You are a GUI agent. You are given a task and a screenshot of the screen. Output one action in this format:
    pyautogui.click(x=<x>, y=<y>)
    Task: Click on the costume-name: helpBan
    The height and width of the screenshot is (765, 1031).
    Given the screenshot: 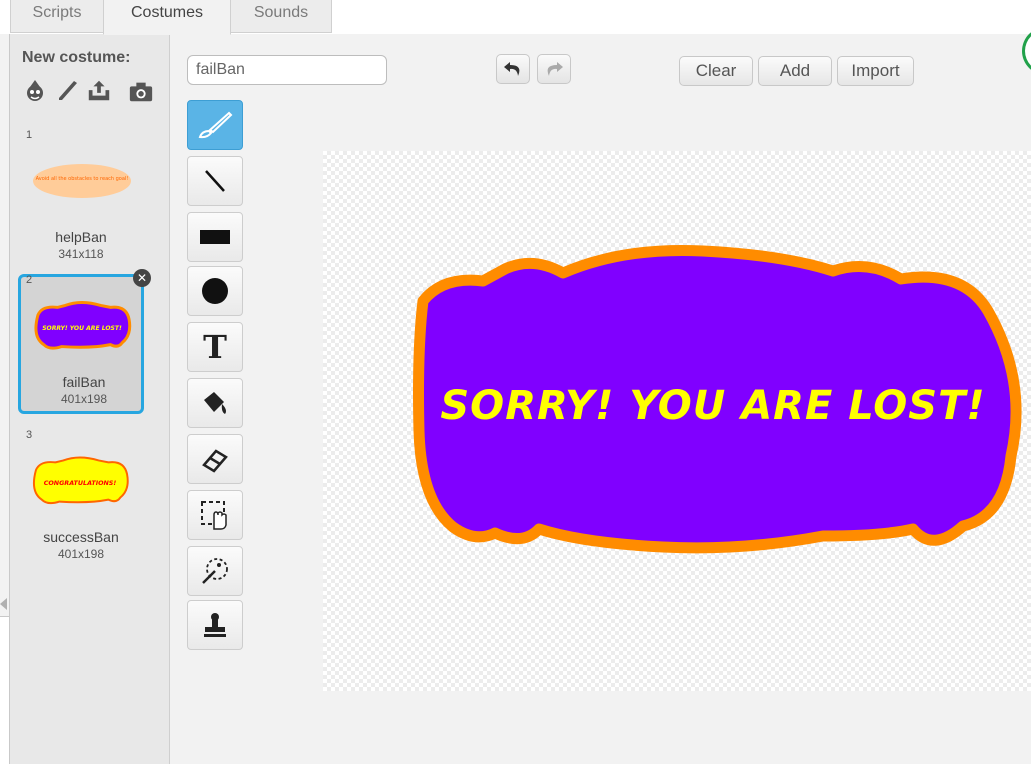 What is the action you would take?
    pyautogui.click(x=81, y=237)
    